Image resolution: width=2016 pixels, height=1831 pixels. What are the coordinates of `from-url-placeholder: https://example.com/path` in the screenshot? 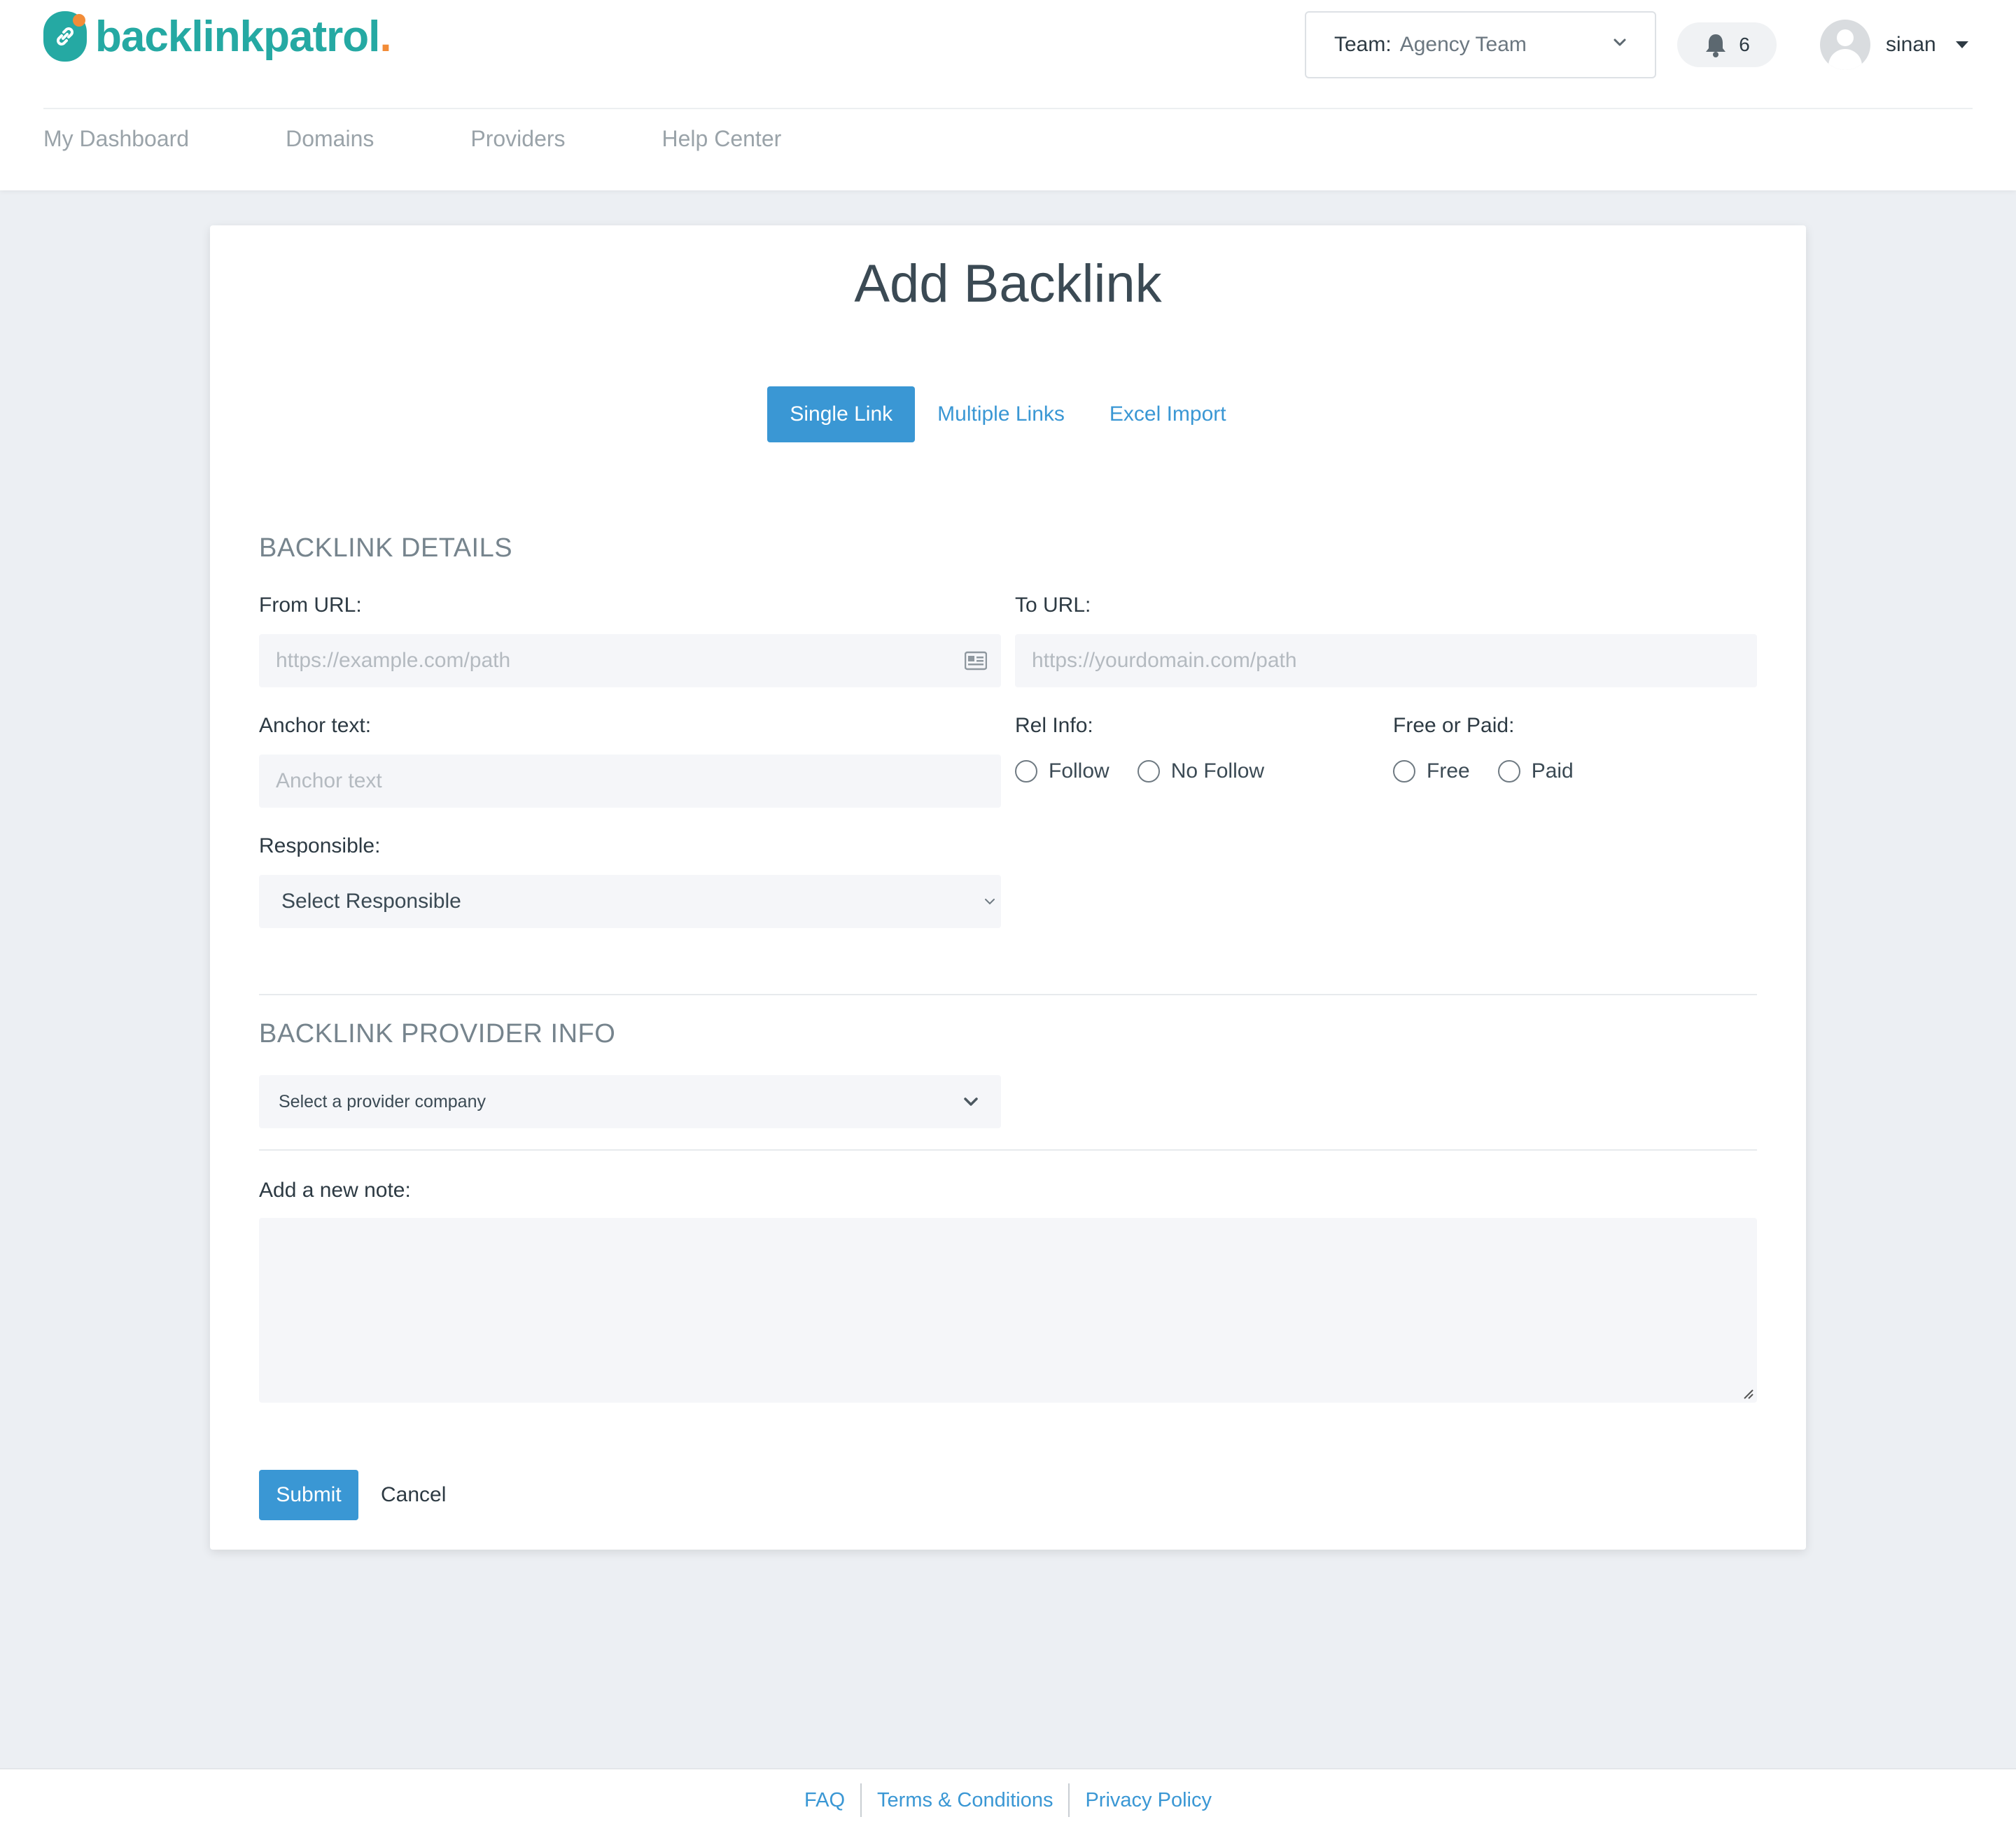 It's located at (393, 660).